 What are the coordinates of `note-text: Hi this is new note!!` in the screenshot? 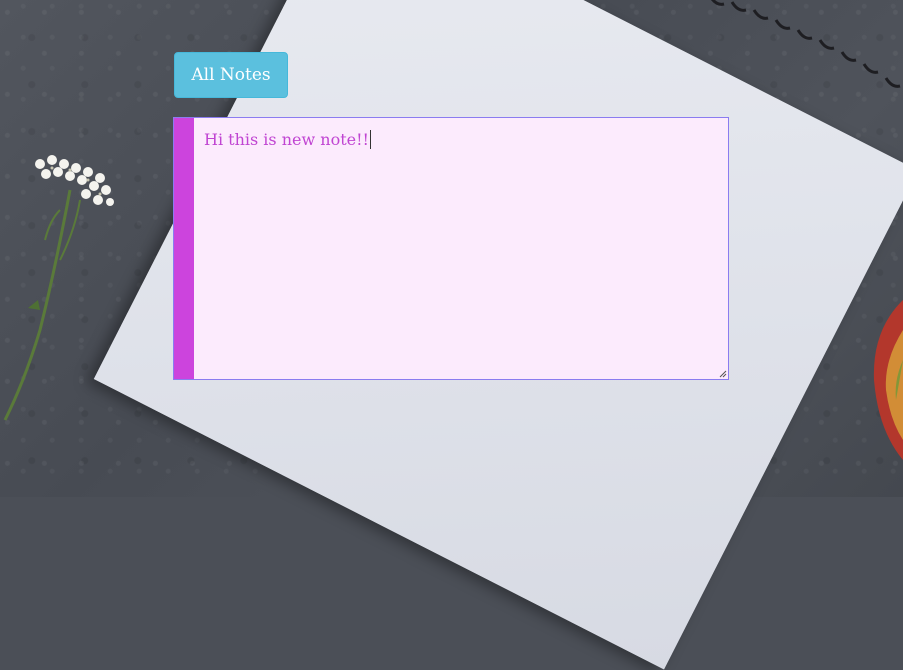 It's located at (286, 139).